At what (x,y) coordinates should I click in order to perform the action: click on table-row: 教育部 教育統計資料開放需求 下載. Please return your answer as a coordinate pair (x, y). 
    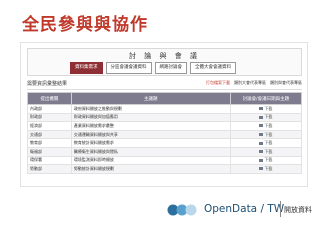
    Looking at the image, I should click on (165, 143).